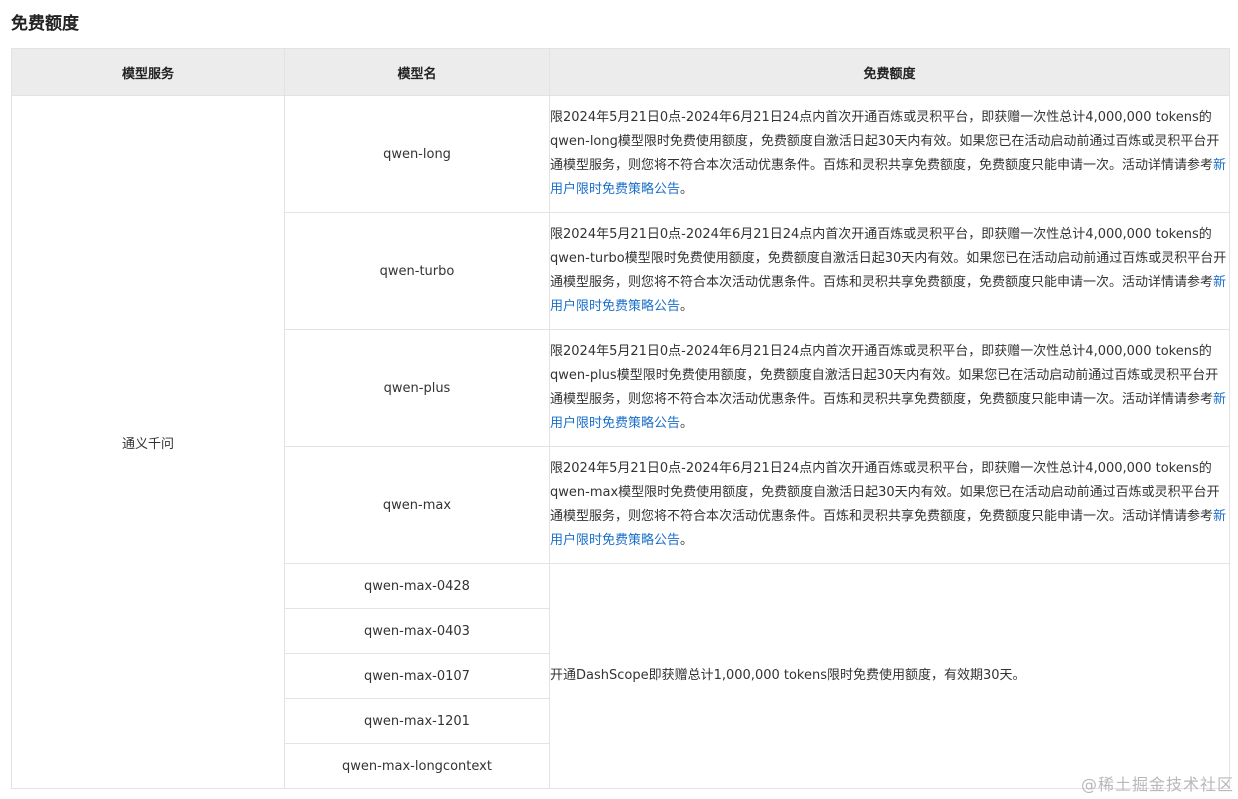 The image size is (1238, 799). What do you see at coordinates (417, 631) in the screenshot?
I see `model-name-cell: qwen-max-0403` at bounding box center [417, 631].